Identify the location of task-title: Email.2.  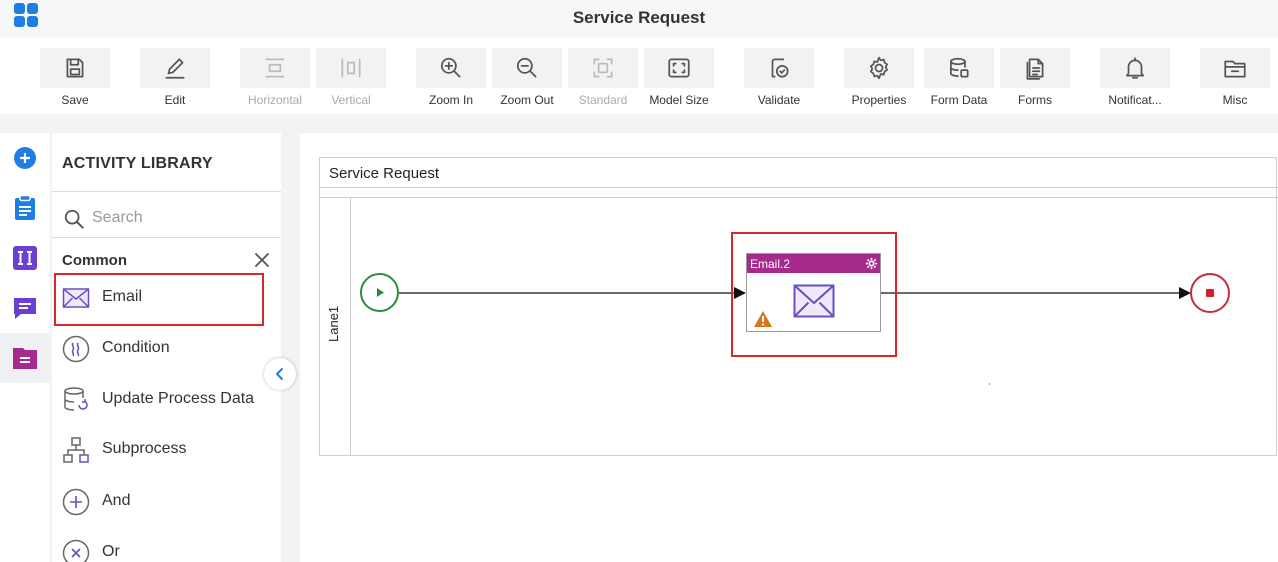
(770, 264).